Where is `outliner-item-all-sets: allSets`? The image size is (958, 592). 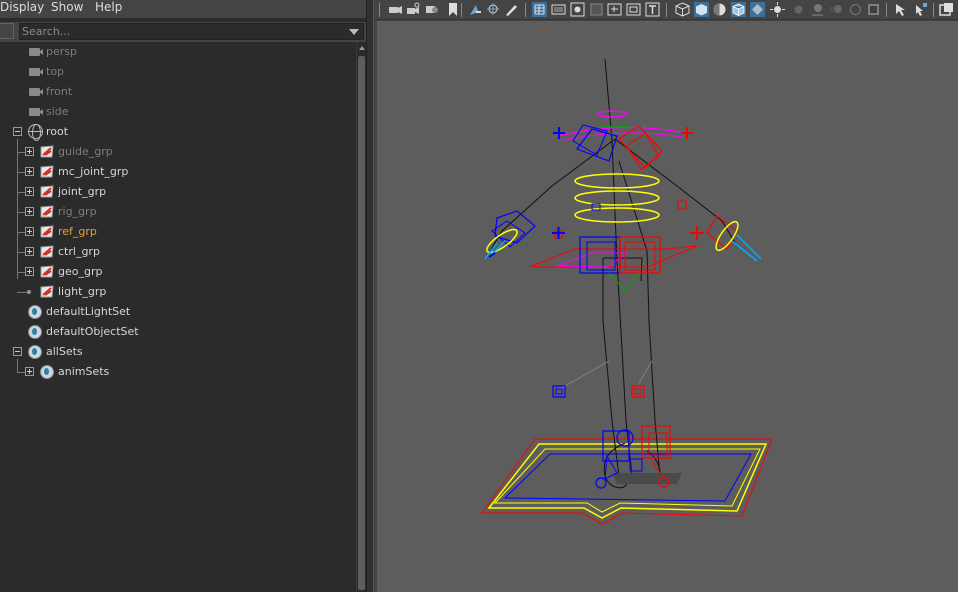 outliner-item-all-sets: allSets is located at coordinates (178, 352).